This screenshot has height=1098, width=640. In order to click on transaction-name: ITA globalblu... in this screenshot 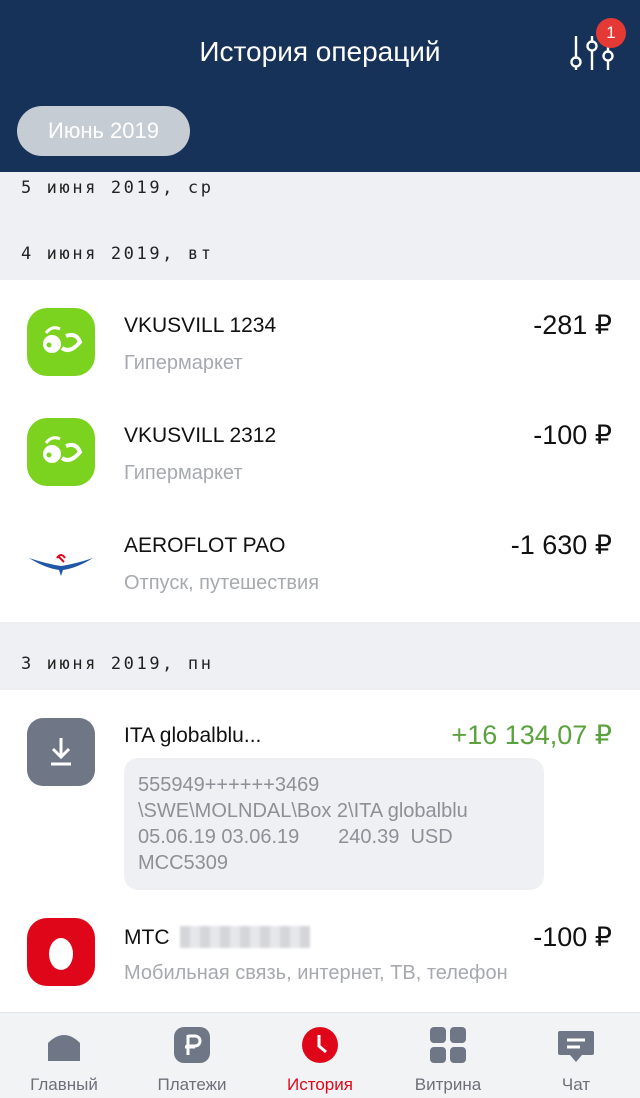, I will do `click(193, 735)`.